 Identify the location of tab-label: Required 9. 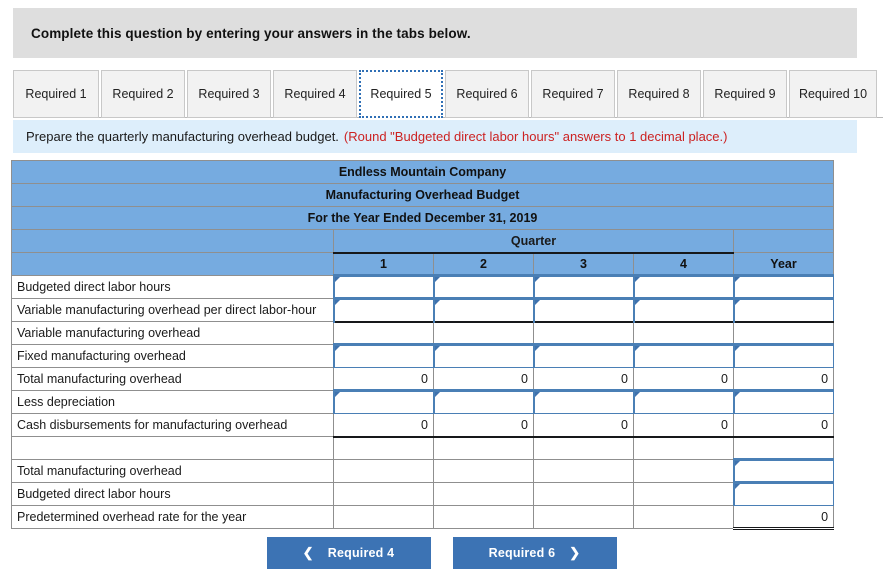
(745, 94).